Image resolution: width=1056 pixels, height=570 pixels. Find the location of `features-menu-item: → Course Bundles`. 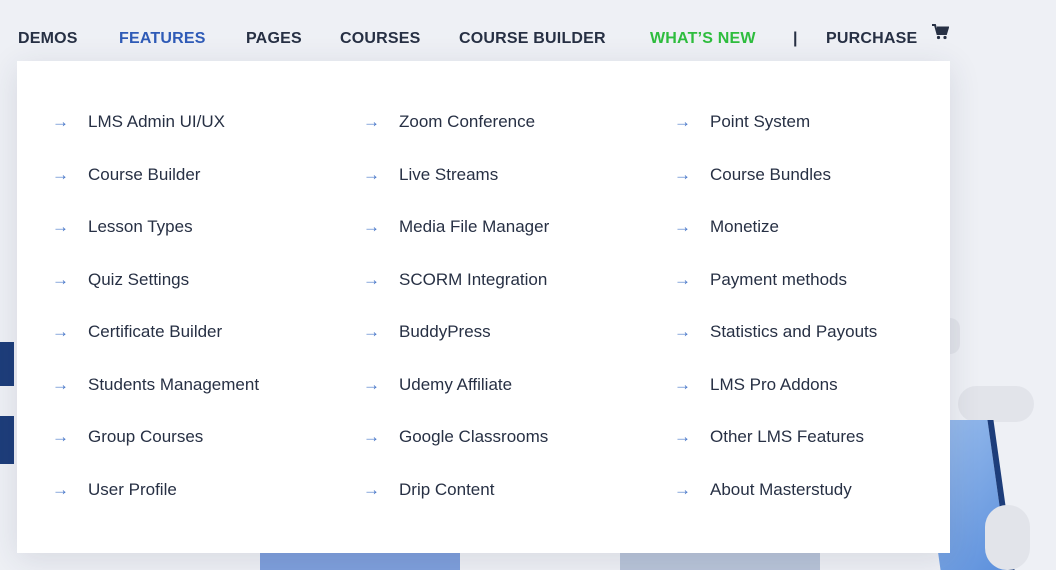

features-menu-item: → Course Bundles is located at coordinates (752, 175).